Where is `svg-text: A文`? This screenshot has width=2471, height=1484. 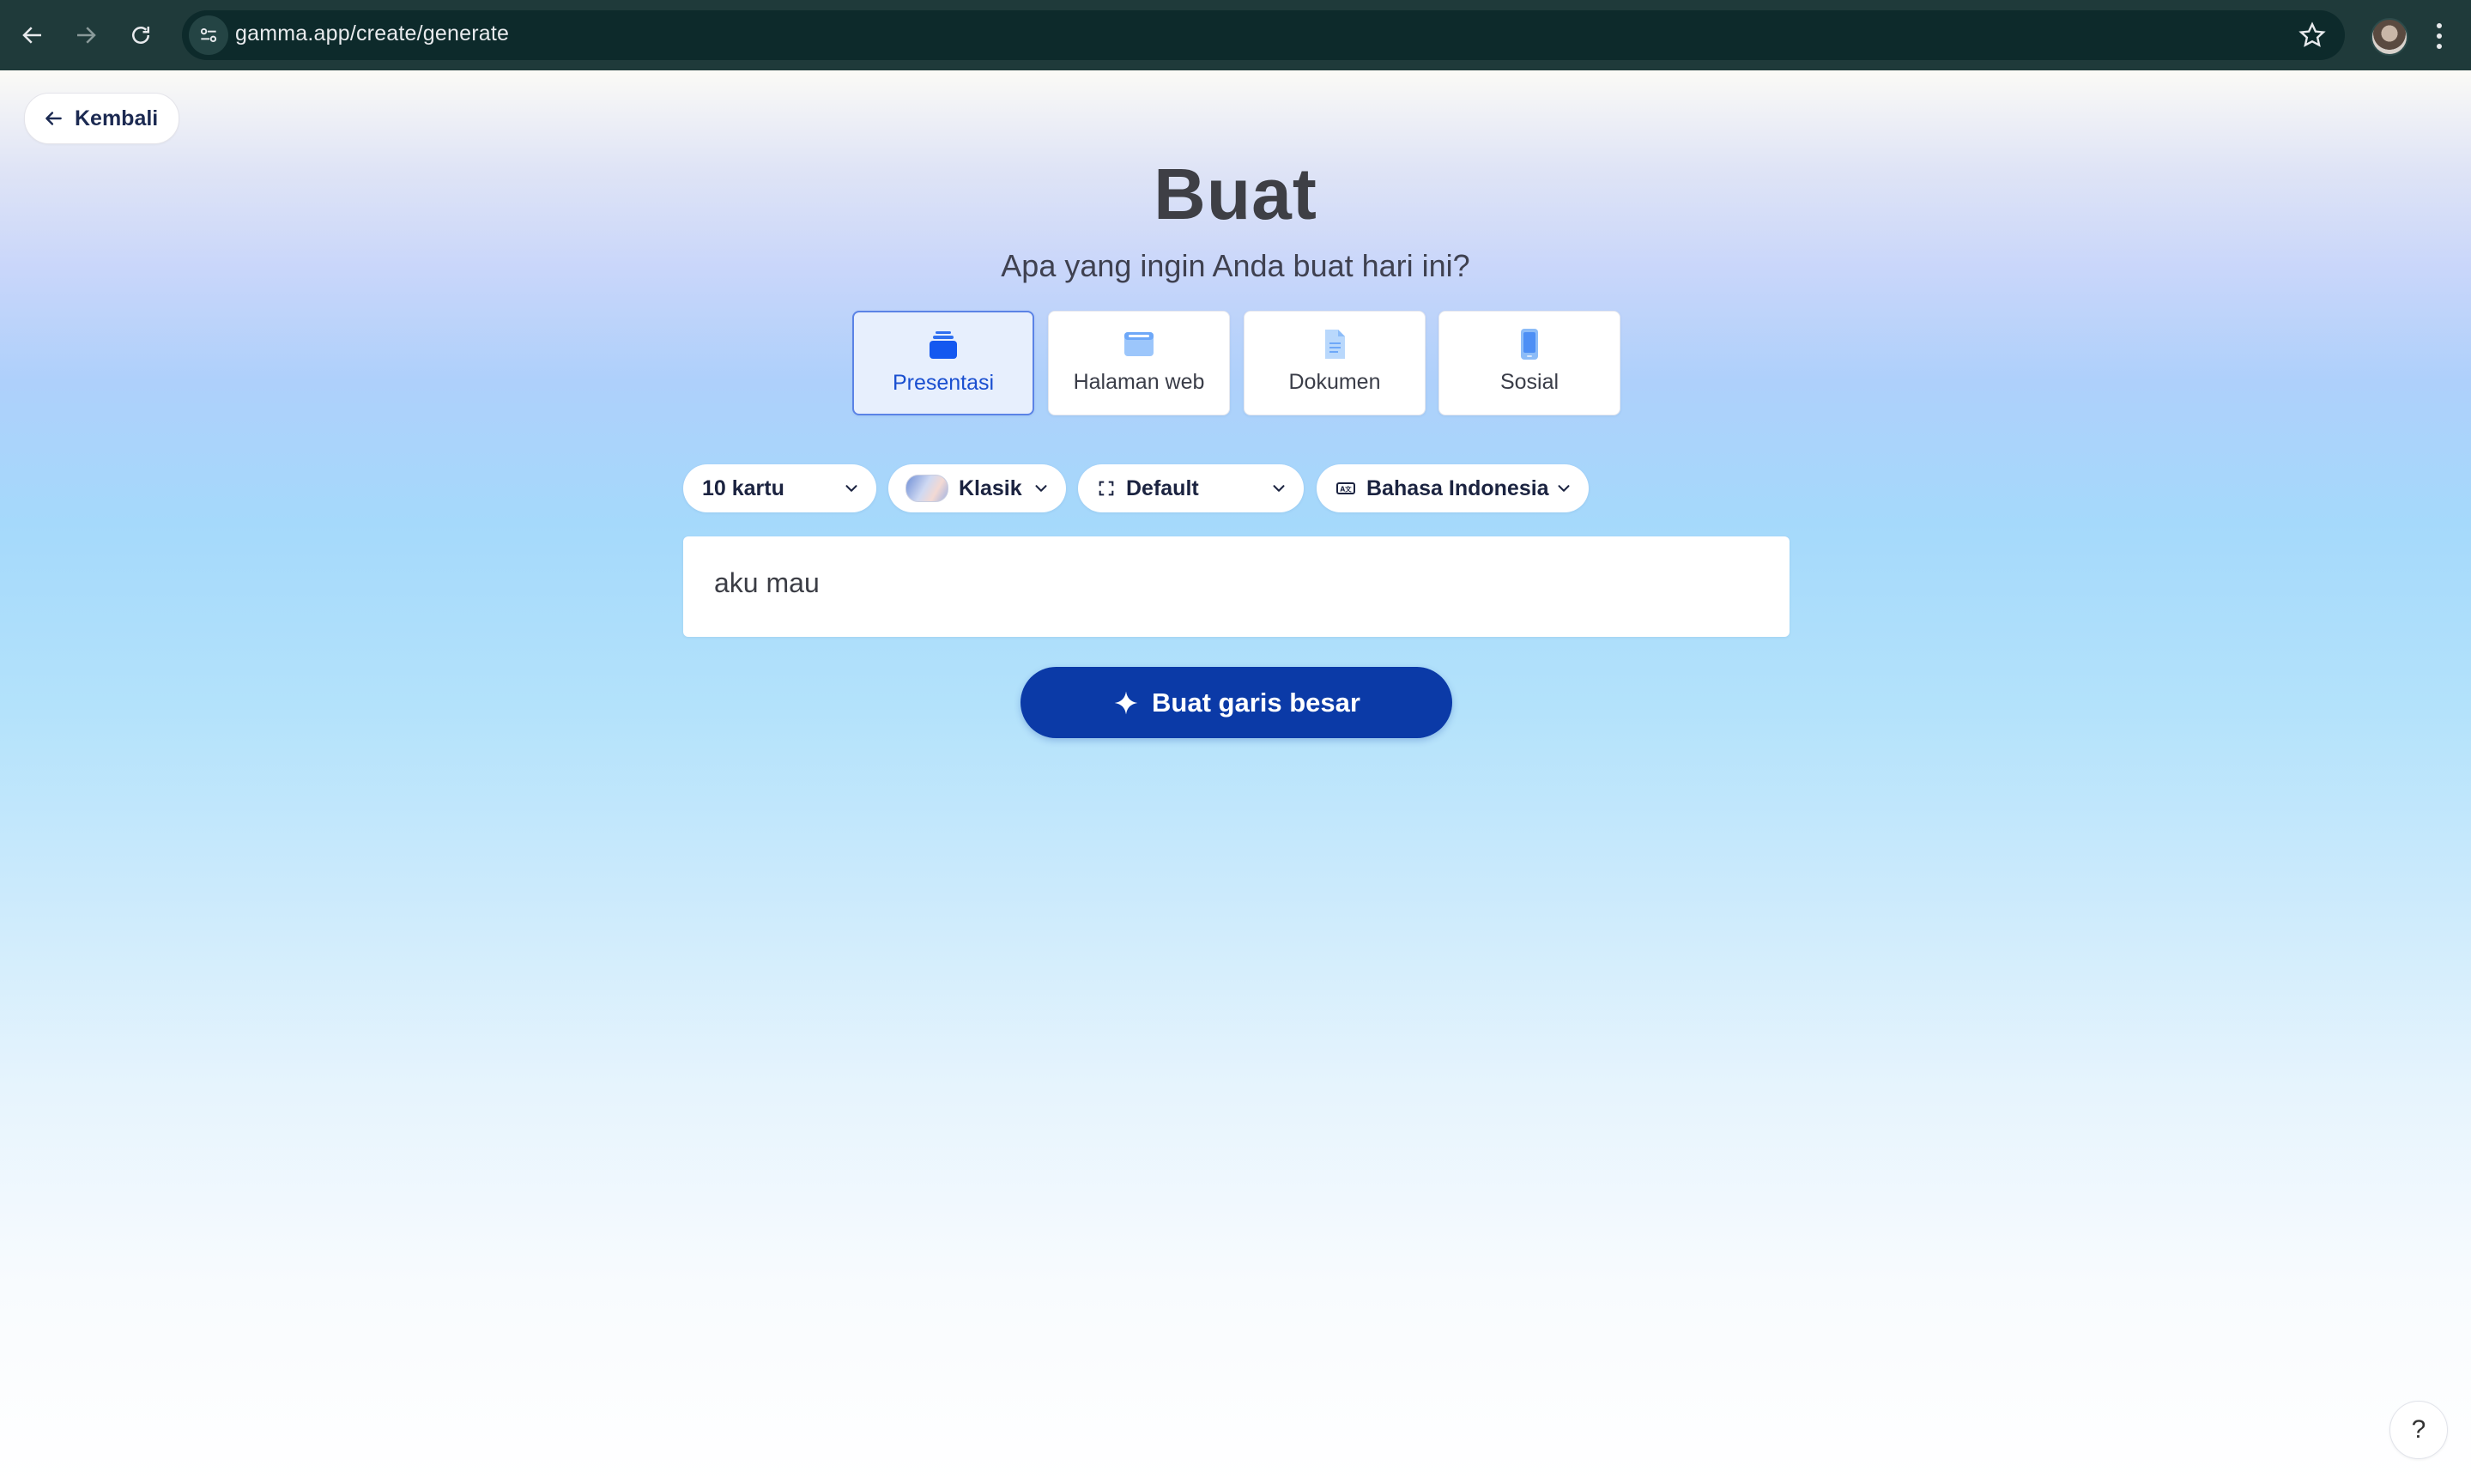
svg-text: A文 is located at coordinates (1346, 489).